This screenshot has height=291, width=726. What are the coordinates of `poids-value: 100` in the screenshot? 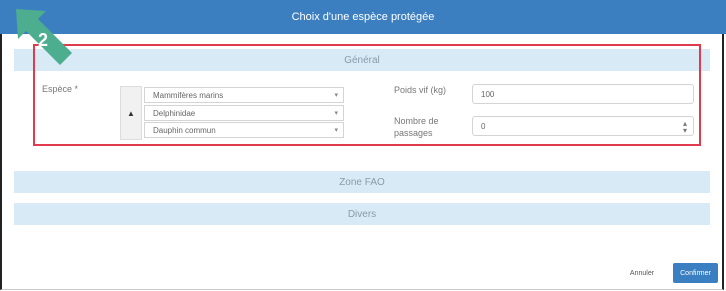 It's located at (488, 94).